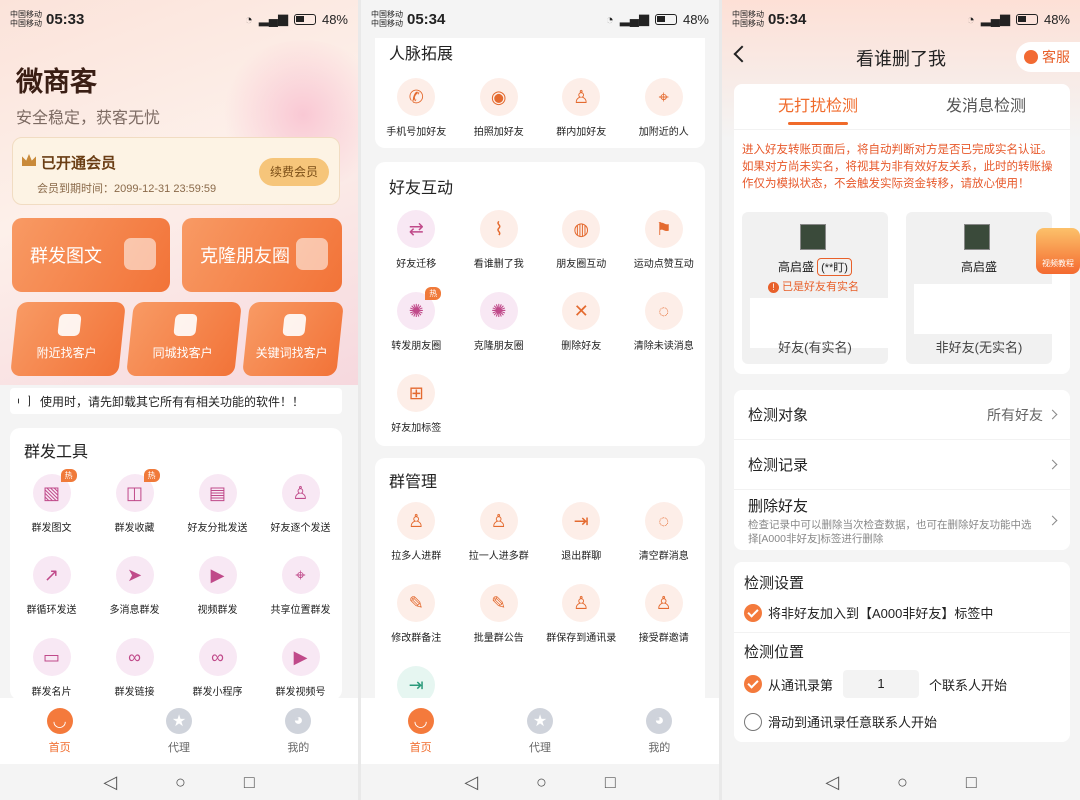 This screenshot has height=800, width=1080. Describe the element at coordinates (184, 339) in the screenshot. I see `citywide-customers-button: 同城找客户` at that location.